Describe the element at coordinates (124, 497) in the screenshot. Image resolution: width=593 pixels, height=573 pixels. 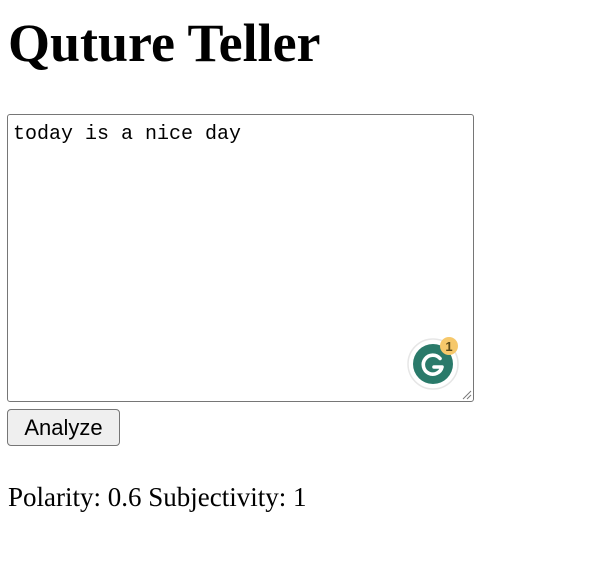
I see `polarity-value: 0.6` at that location.